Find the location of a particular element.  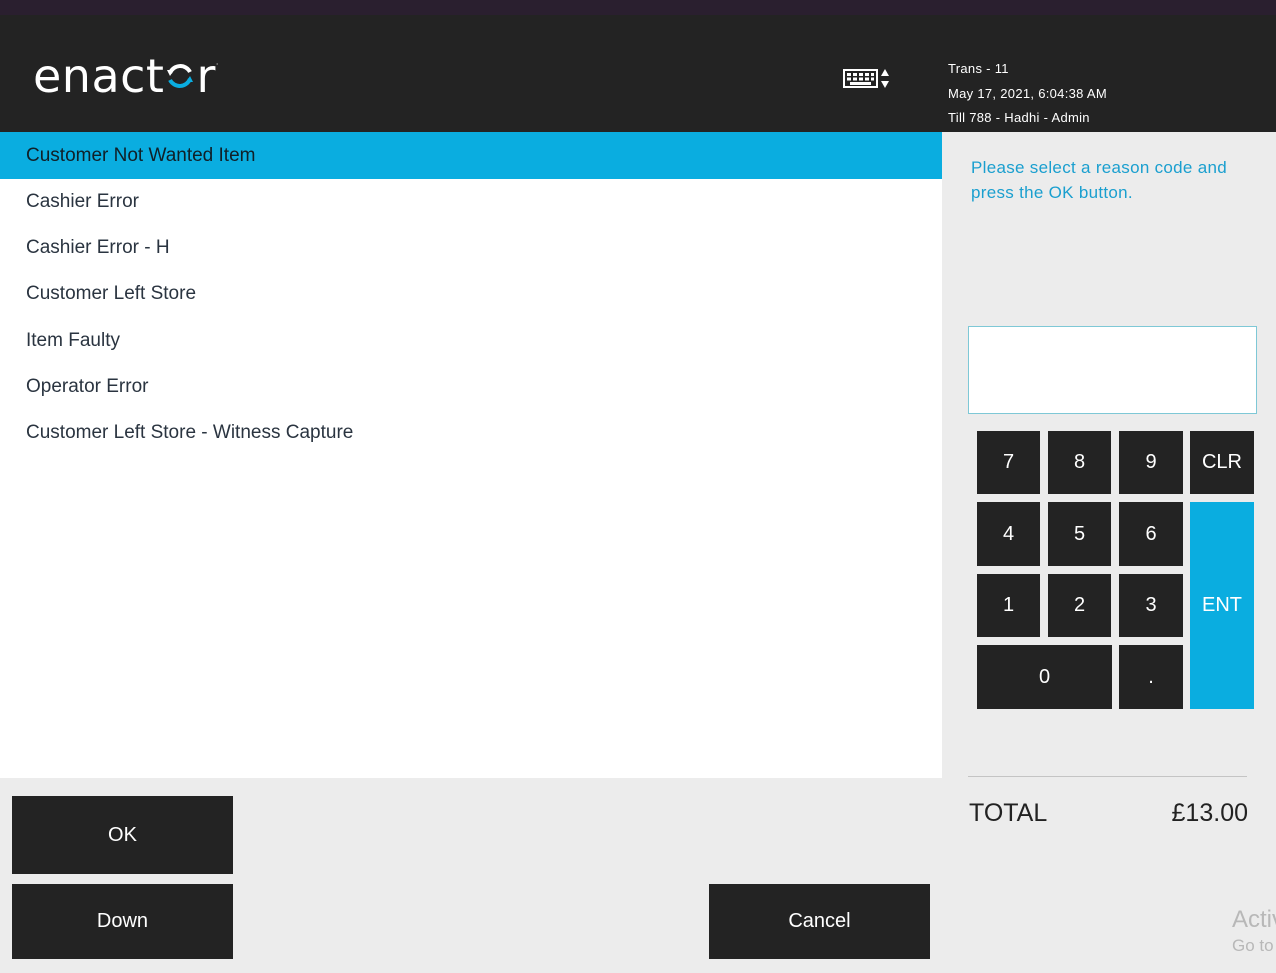

cancel-button: Cancel is located at coordinates (819, 921).